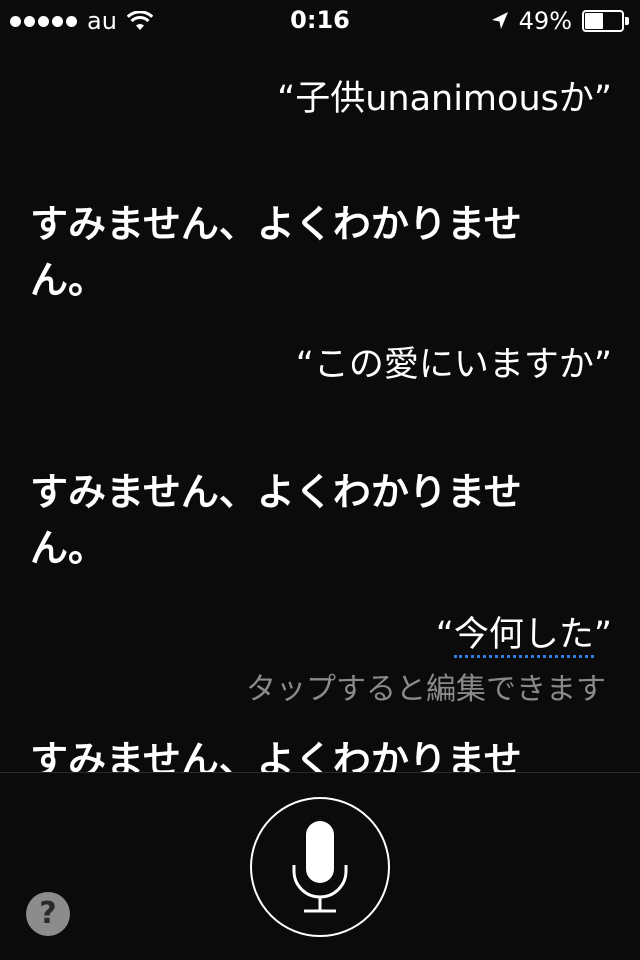 The height and width of the screenshot is (960, 640). What do you see at coordinates (499, 20) in the screenshot?
I see `location-arrow-icon` at bounding box center [499, 20].